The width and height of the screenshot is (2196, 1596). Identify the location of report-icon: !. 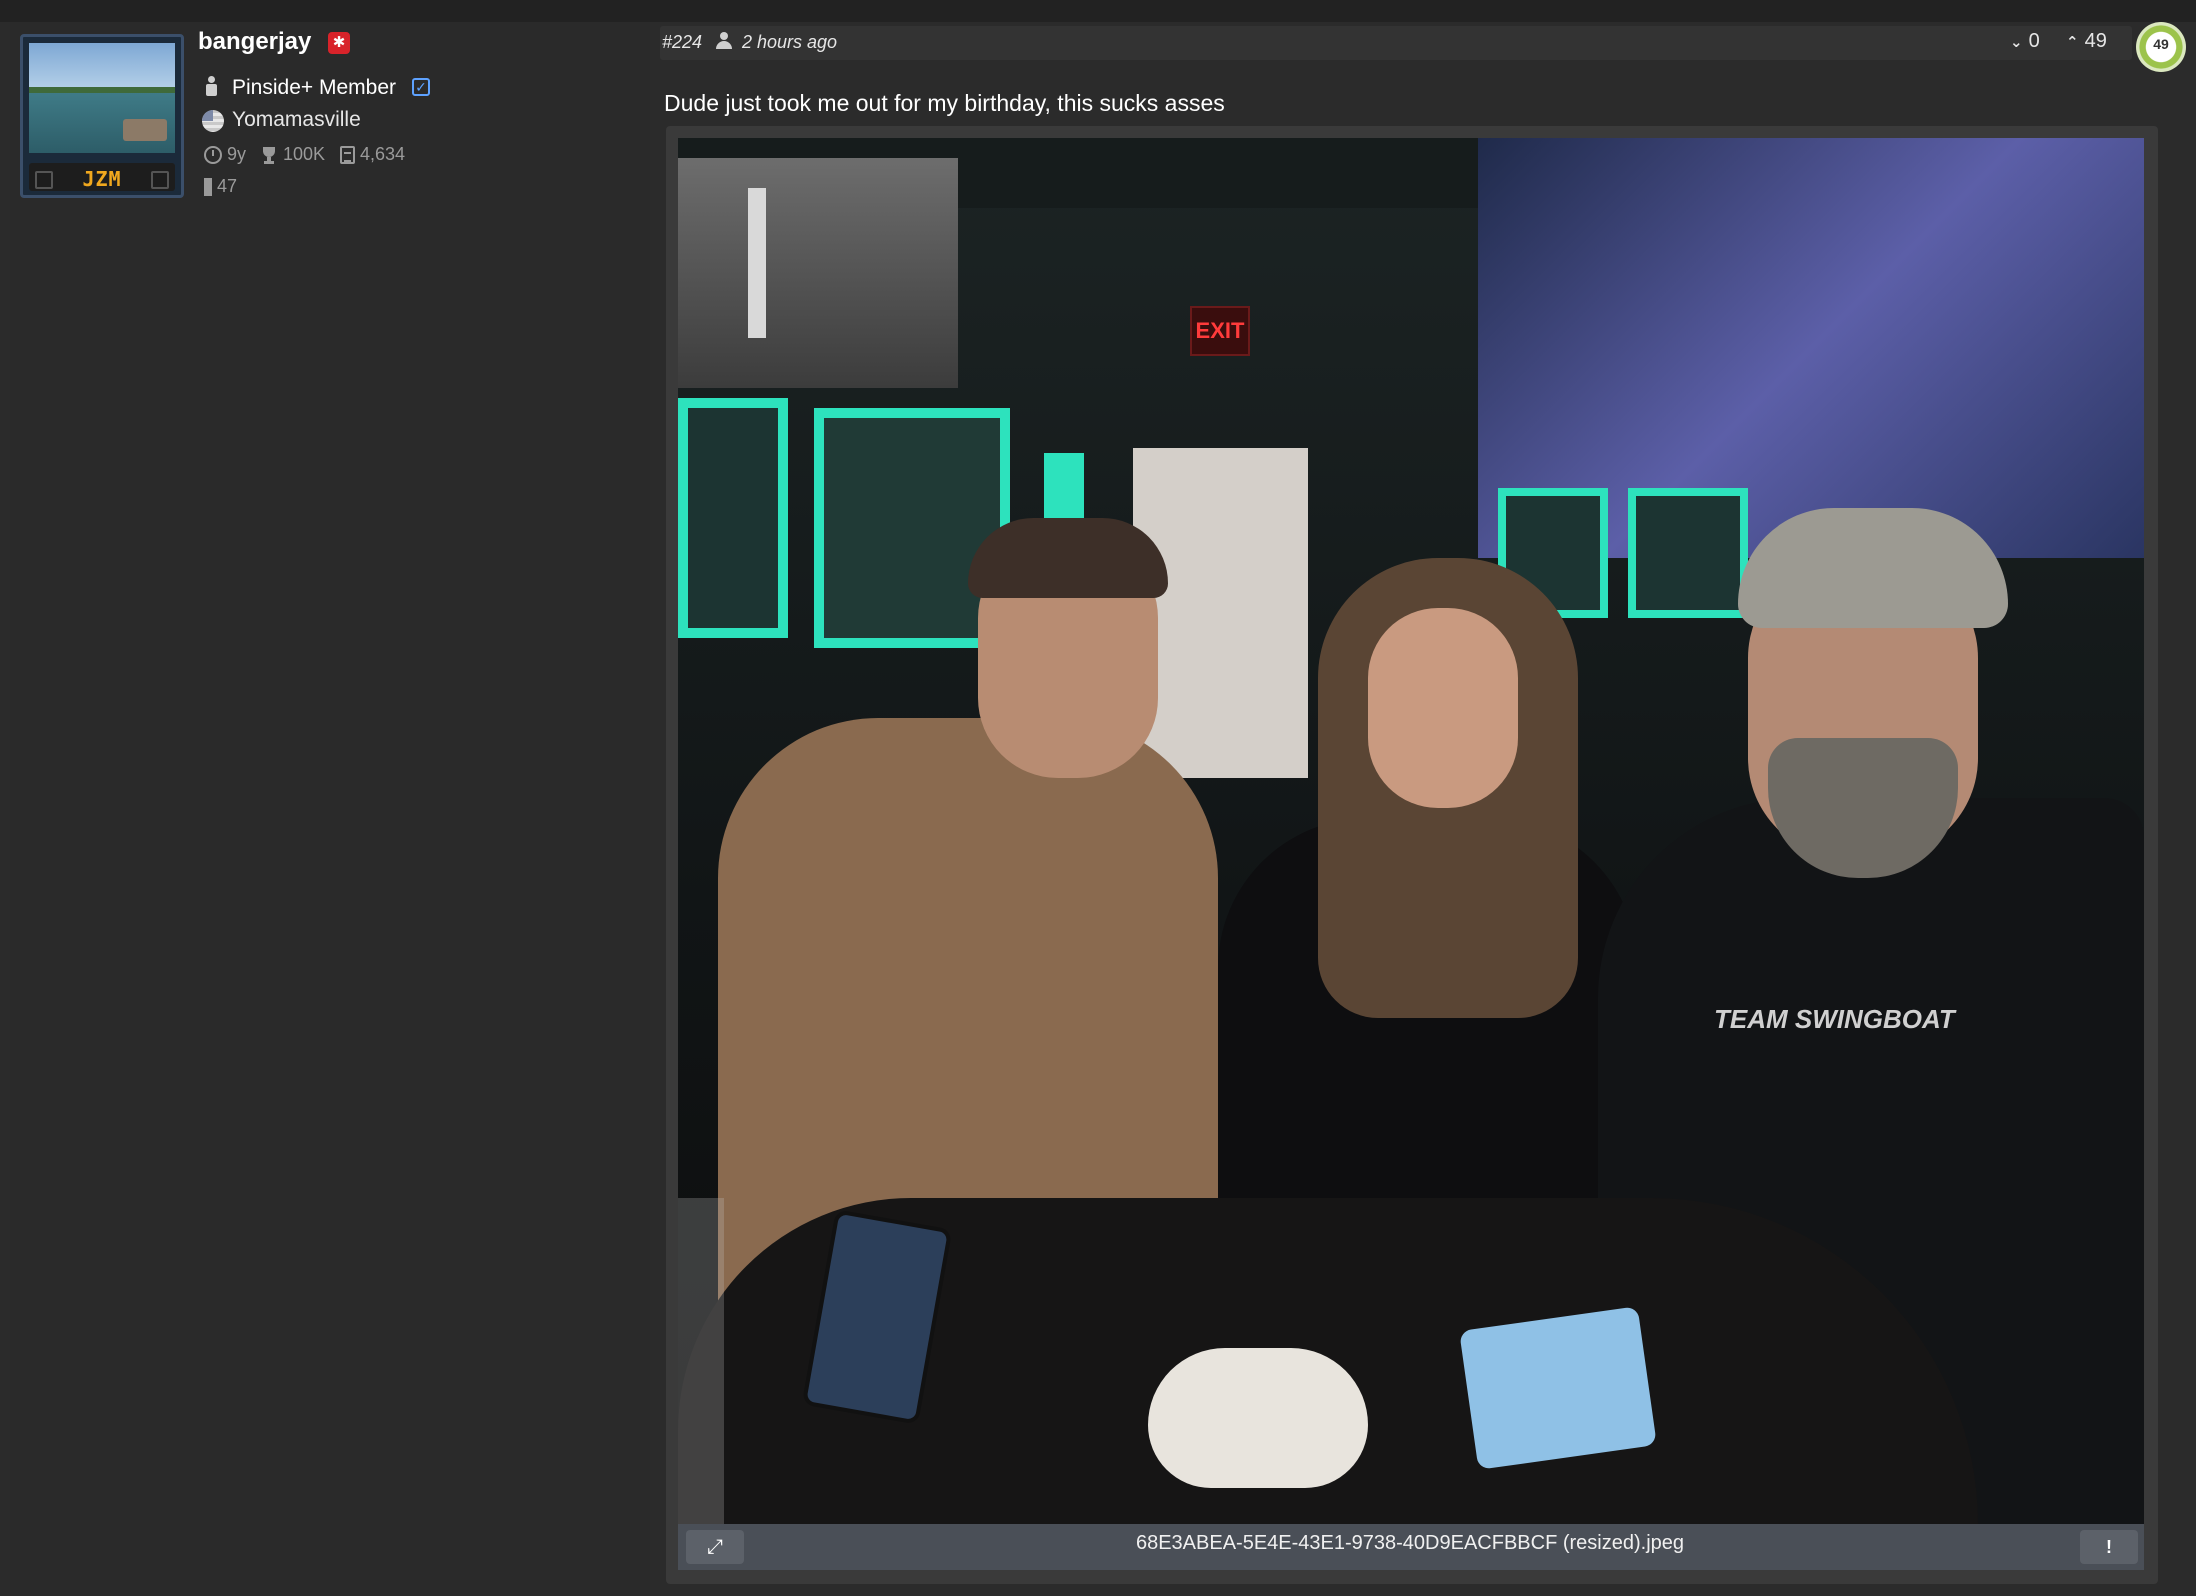
(2109, 1547).